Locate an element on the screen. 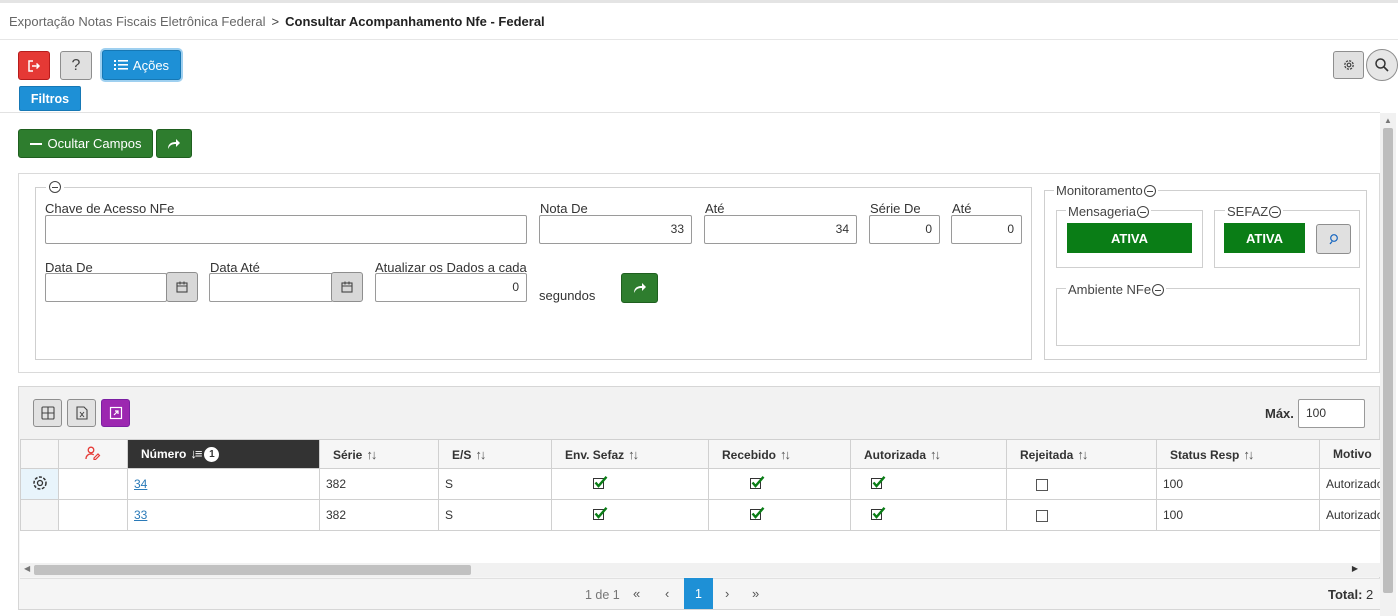 The width and height of the screenshot is (1398, 616). sort-icon: ↑↓ is located at coordinates (935, 454).